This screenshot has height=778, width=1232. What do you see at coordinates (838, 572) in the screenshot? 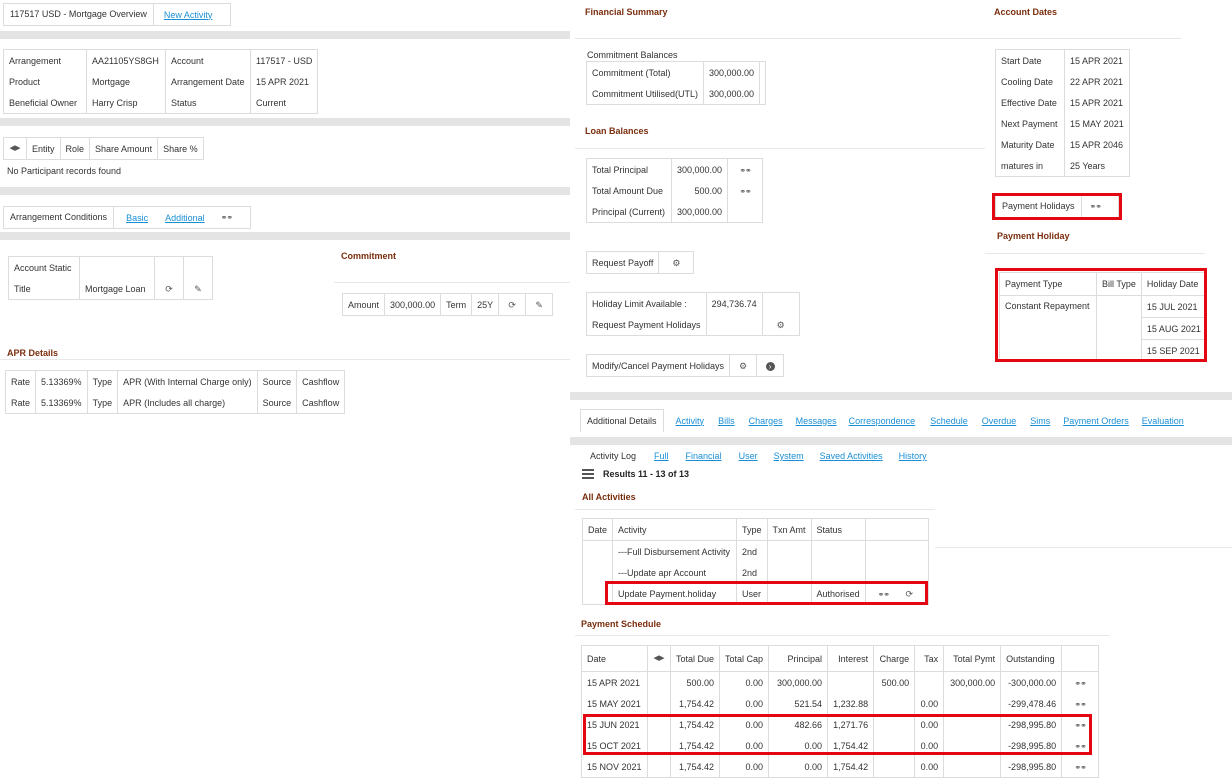
I see `activity-status` at bounding box center [838, 572].